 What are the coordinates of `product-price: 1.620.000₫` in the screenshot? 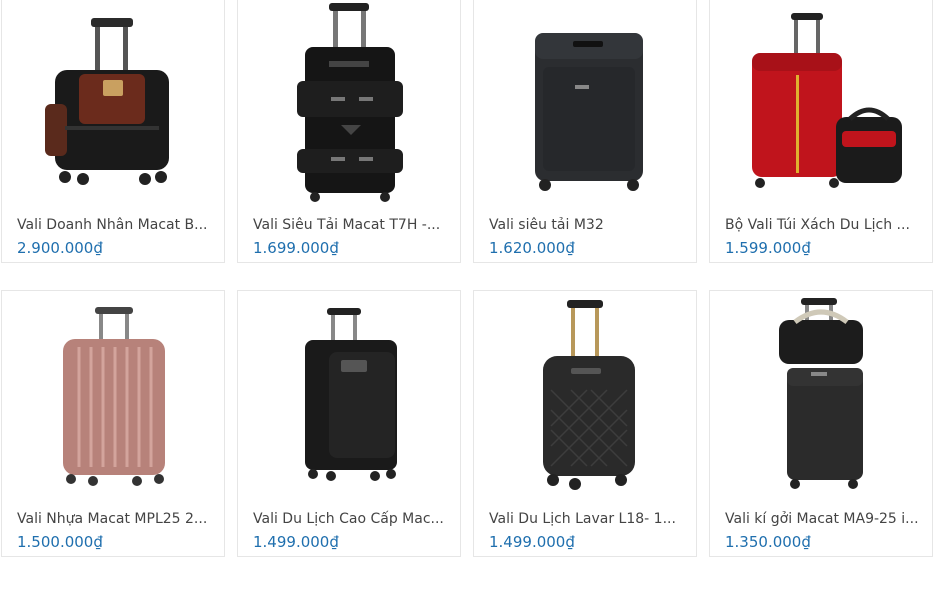 It's located at (532, 248).